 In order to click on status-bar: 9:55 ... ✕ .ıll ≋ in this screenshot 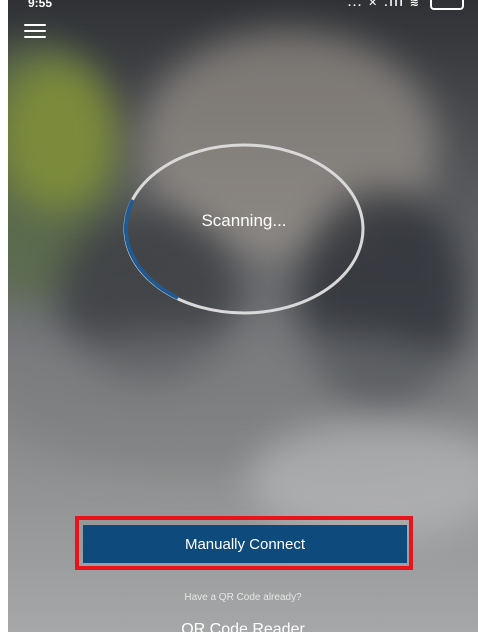, I will do `click(243, 7)`.